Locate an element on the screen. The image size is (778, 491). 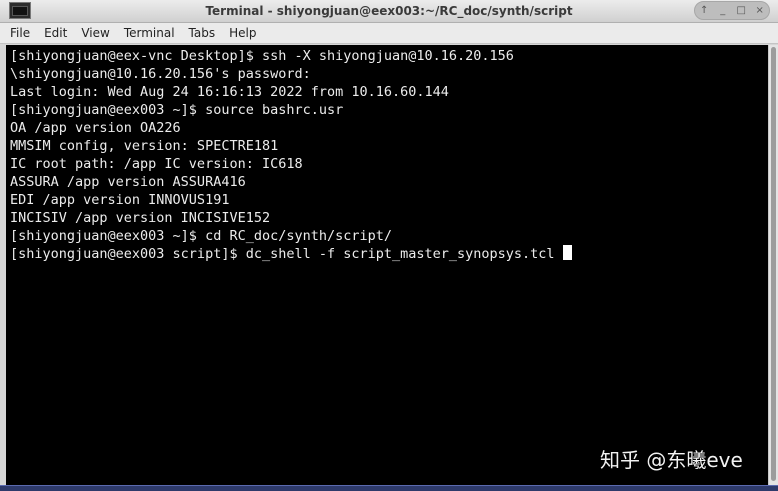
close-icon: × is located at coordinates (760, 11).